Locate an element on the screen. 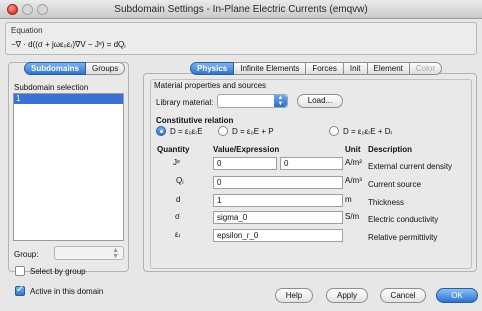 The height and width of the screenshot is (311, 482). unit-label: A/m² is located at coordinates (353, 162).